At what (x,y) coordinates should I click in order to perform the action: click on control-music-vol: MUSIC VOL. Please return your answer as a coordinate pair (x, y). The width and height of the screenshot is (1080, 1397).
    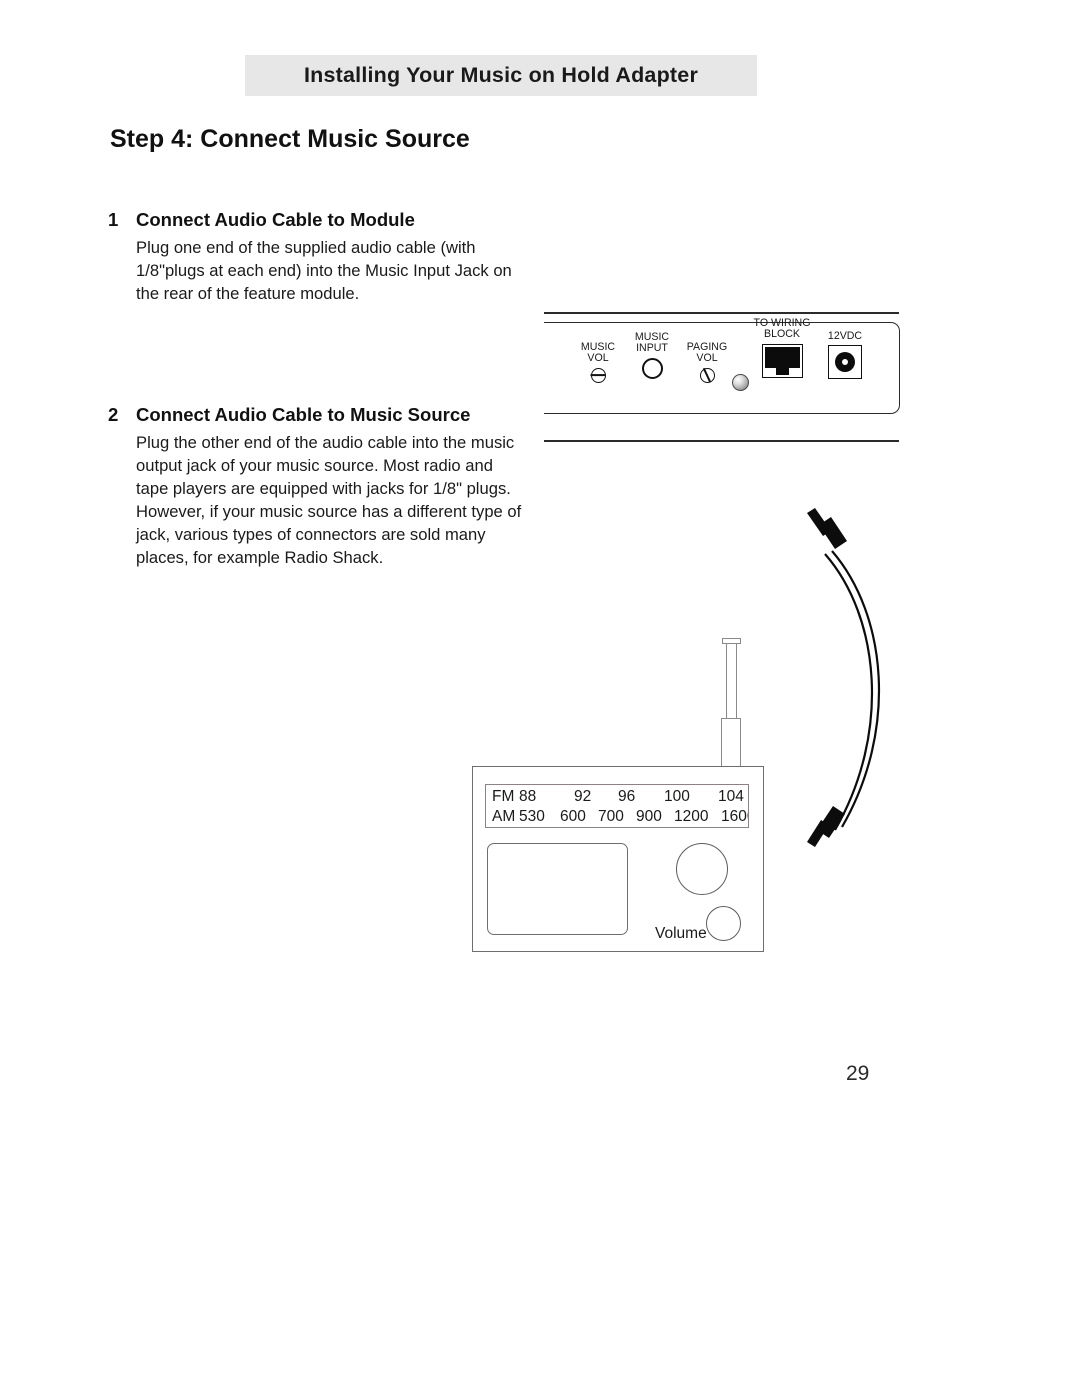
    Looking at the image, I should click on (598, 362).